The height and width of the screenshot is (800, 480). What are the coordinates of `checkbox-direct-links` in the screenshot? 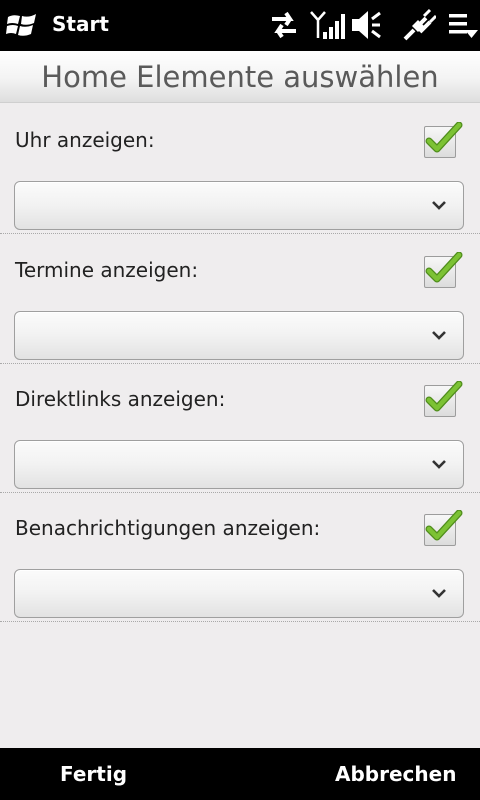 It's located at (443, 399).